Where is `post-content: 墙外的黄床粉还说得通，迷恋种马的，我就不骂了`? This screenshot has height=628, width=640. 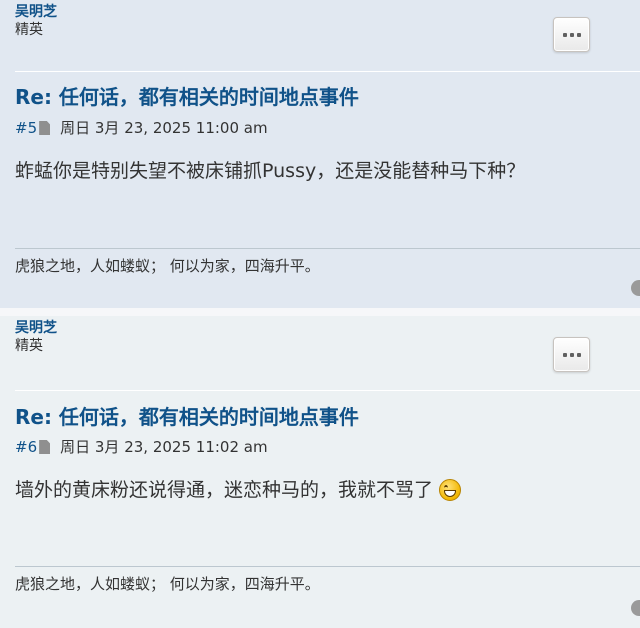
post-content: 墙外的黄床粉还说得通，迷恋种马的，我就不骂了 is located at coordinates (238, 490).